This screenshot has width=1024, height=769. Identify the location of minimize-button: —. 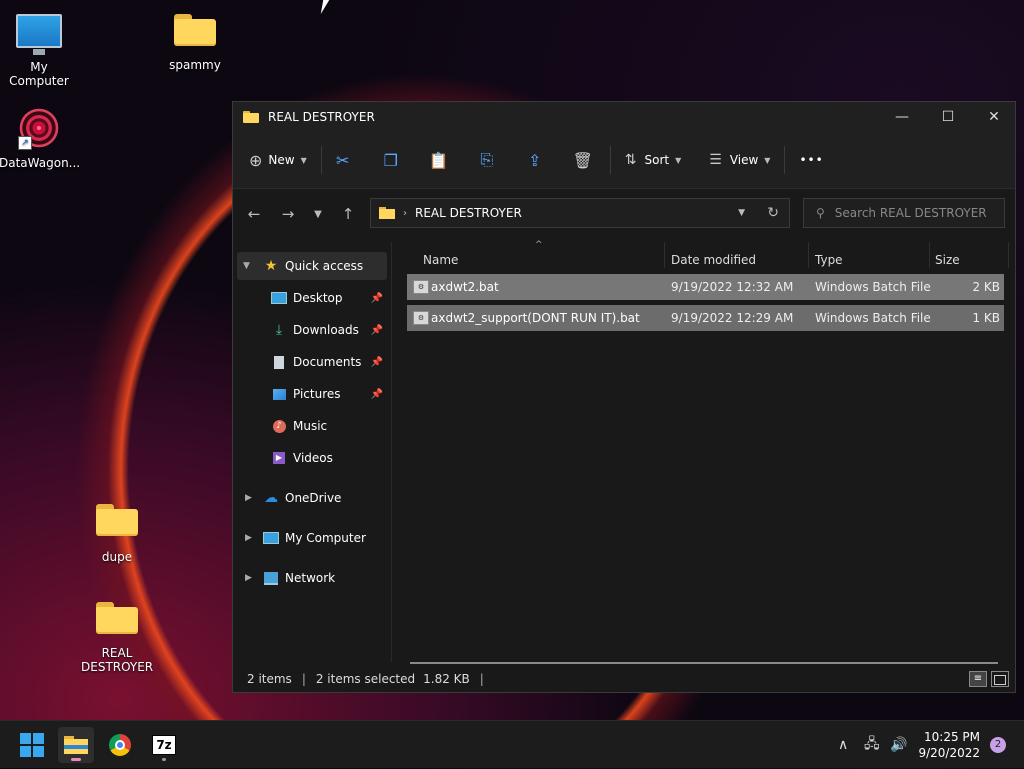
(902, 117).